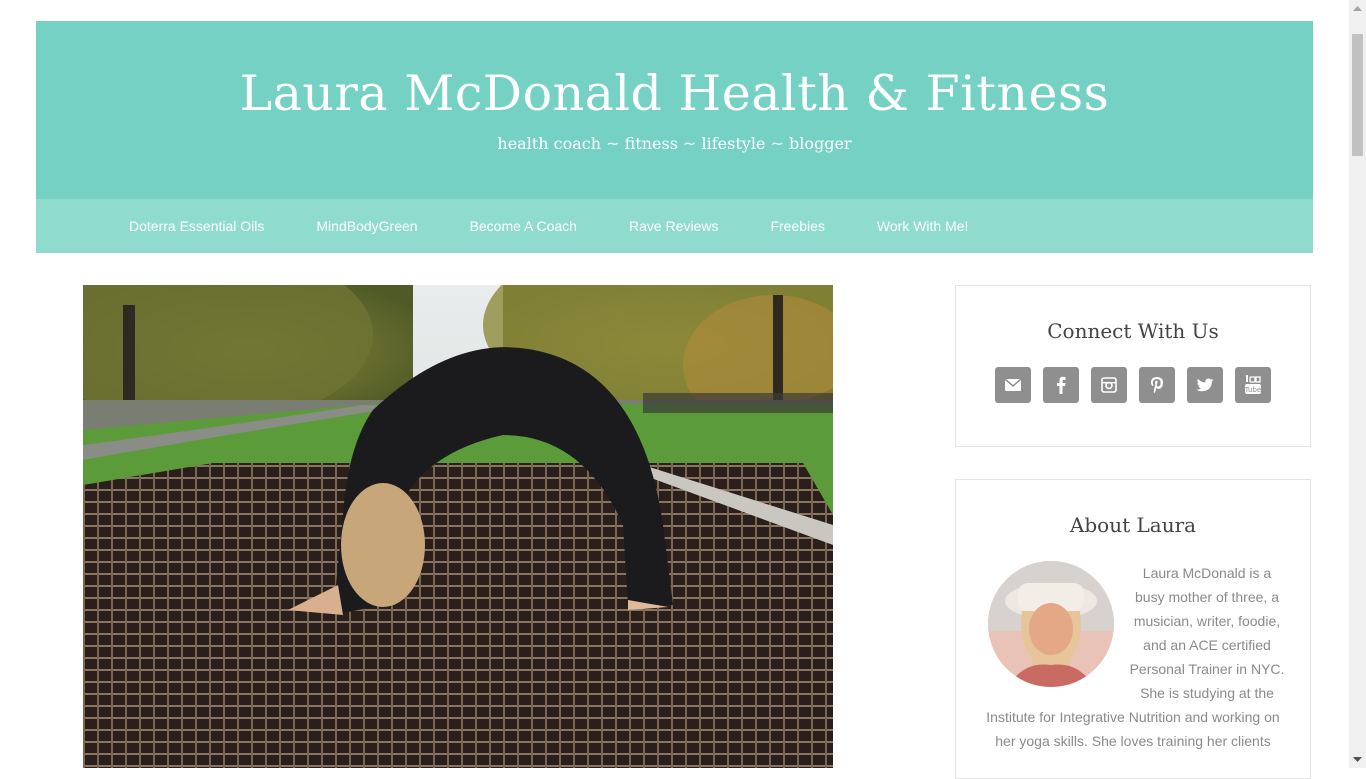 The height and width of the screenshot is (779, 1366). I want to click on nav-item-rave-reviews: Rave Reviews, so click(673, 226).